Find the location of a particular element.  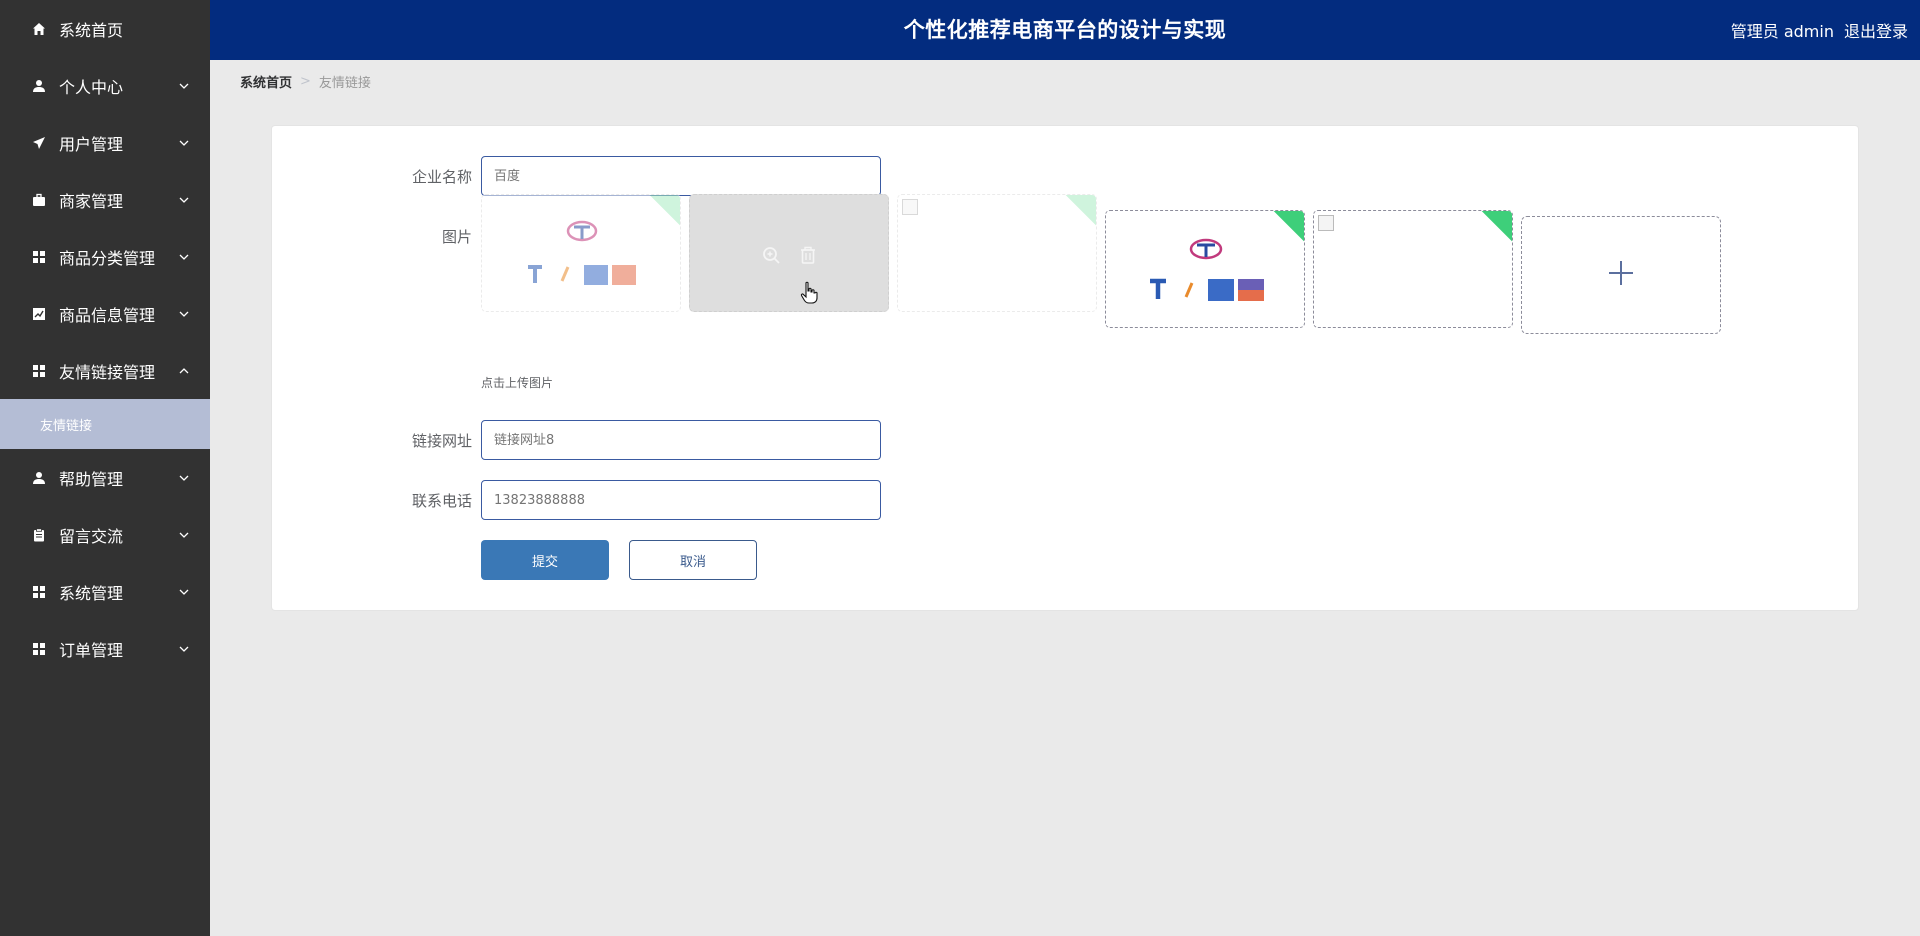

sidebar-item-messages: 留言交流 is located at coordinates (105, 534).